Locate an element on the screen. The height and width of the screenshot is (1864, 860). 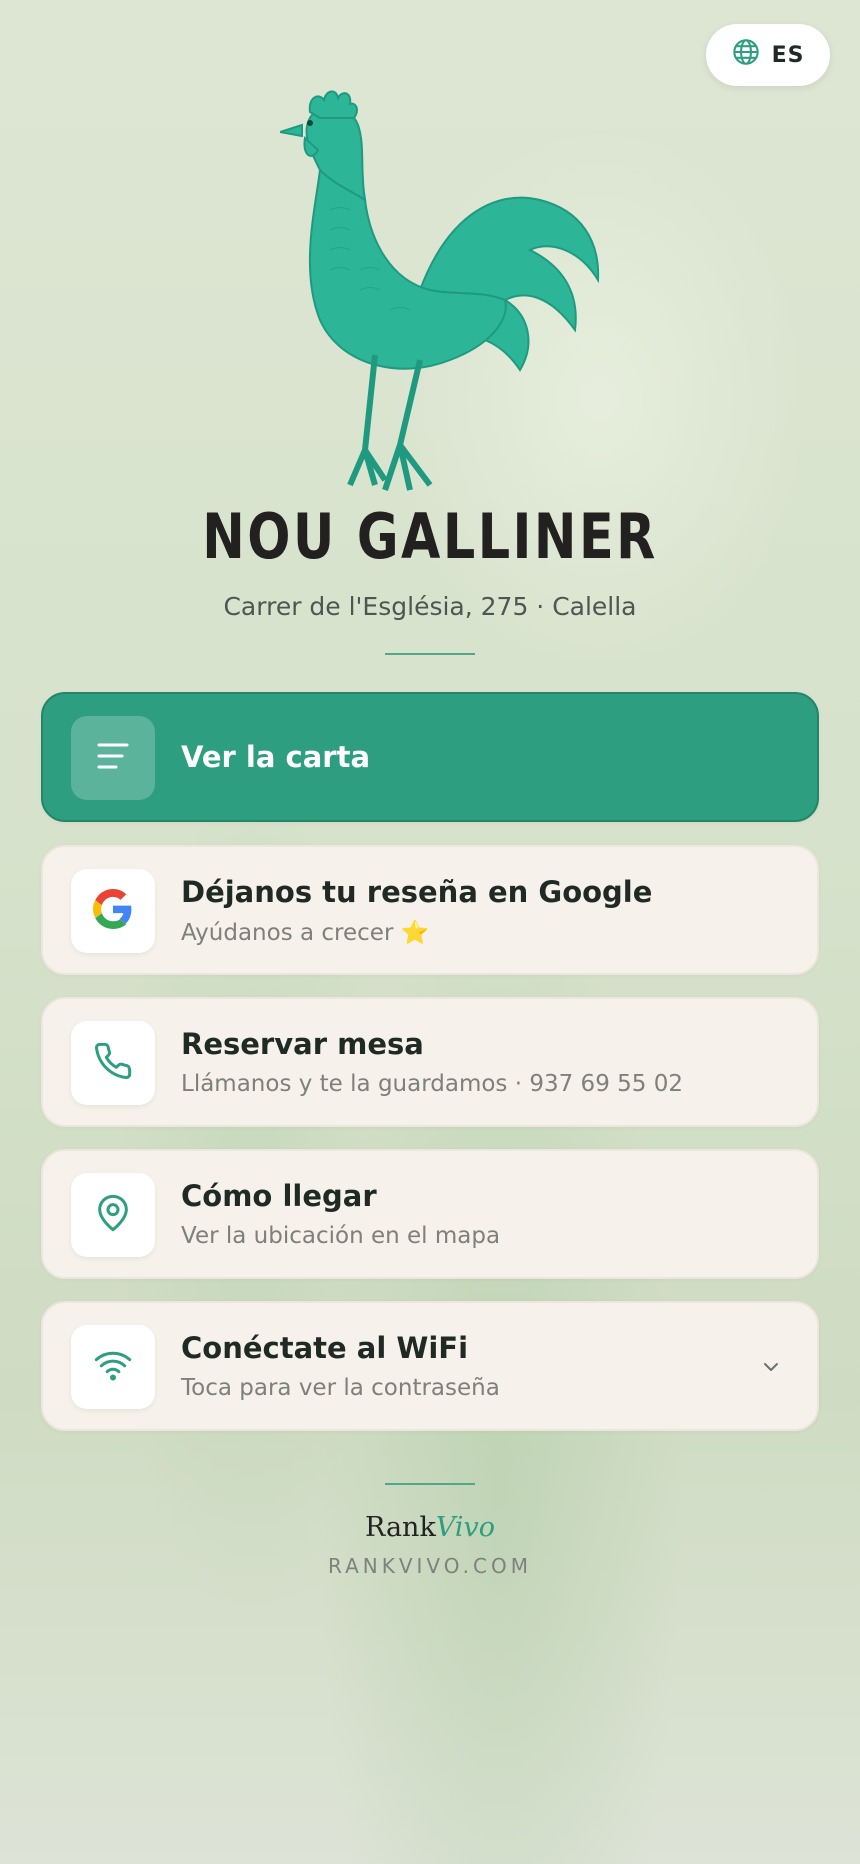
footer-brand-logo: RankVivo is located at coordinates (430, 1527).